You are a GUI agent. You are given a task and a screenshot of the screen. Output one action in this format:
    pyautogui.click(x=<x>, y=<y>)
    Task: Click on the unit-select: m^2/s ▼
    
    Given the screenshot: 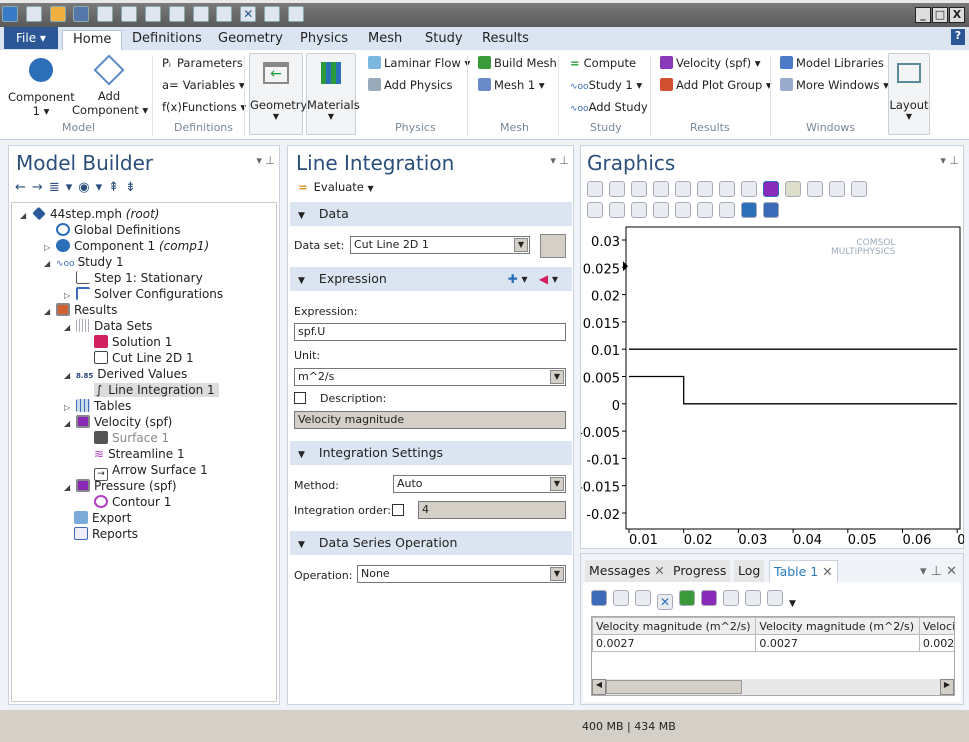 What is the action you would take?
    pyautogui.click(x=430, y=377)
    